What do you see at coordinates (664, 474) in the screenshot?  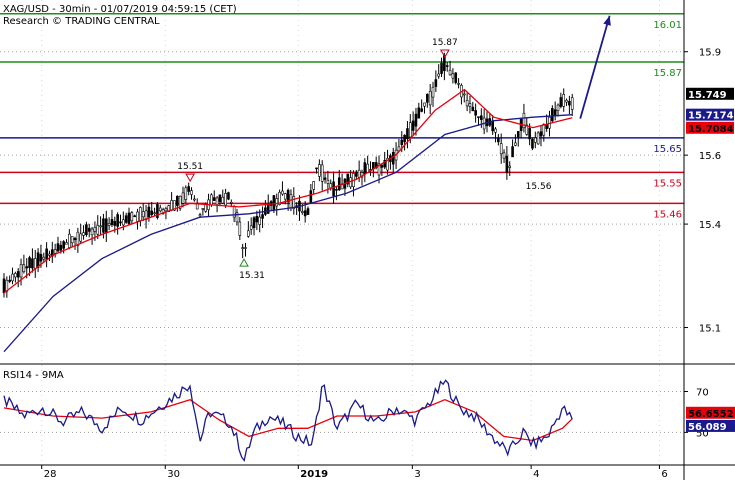 I see `time-tick-label: 6` at bounding box center [664, 474].